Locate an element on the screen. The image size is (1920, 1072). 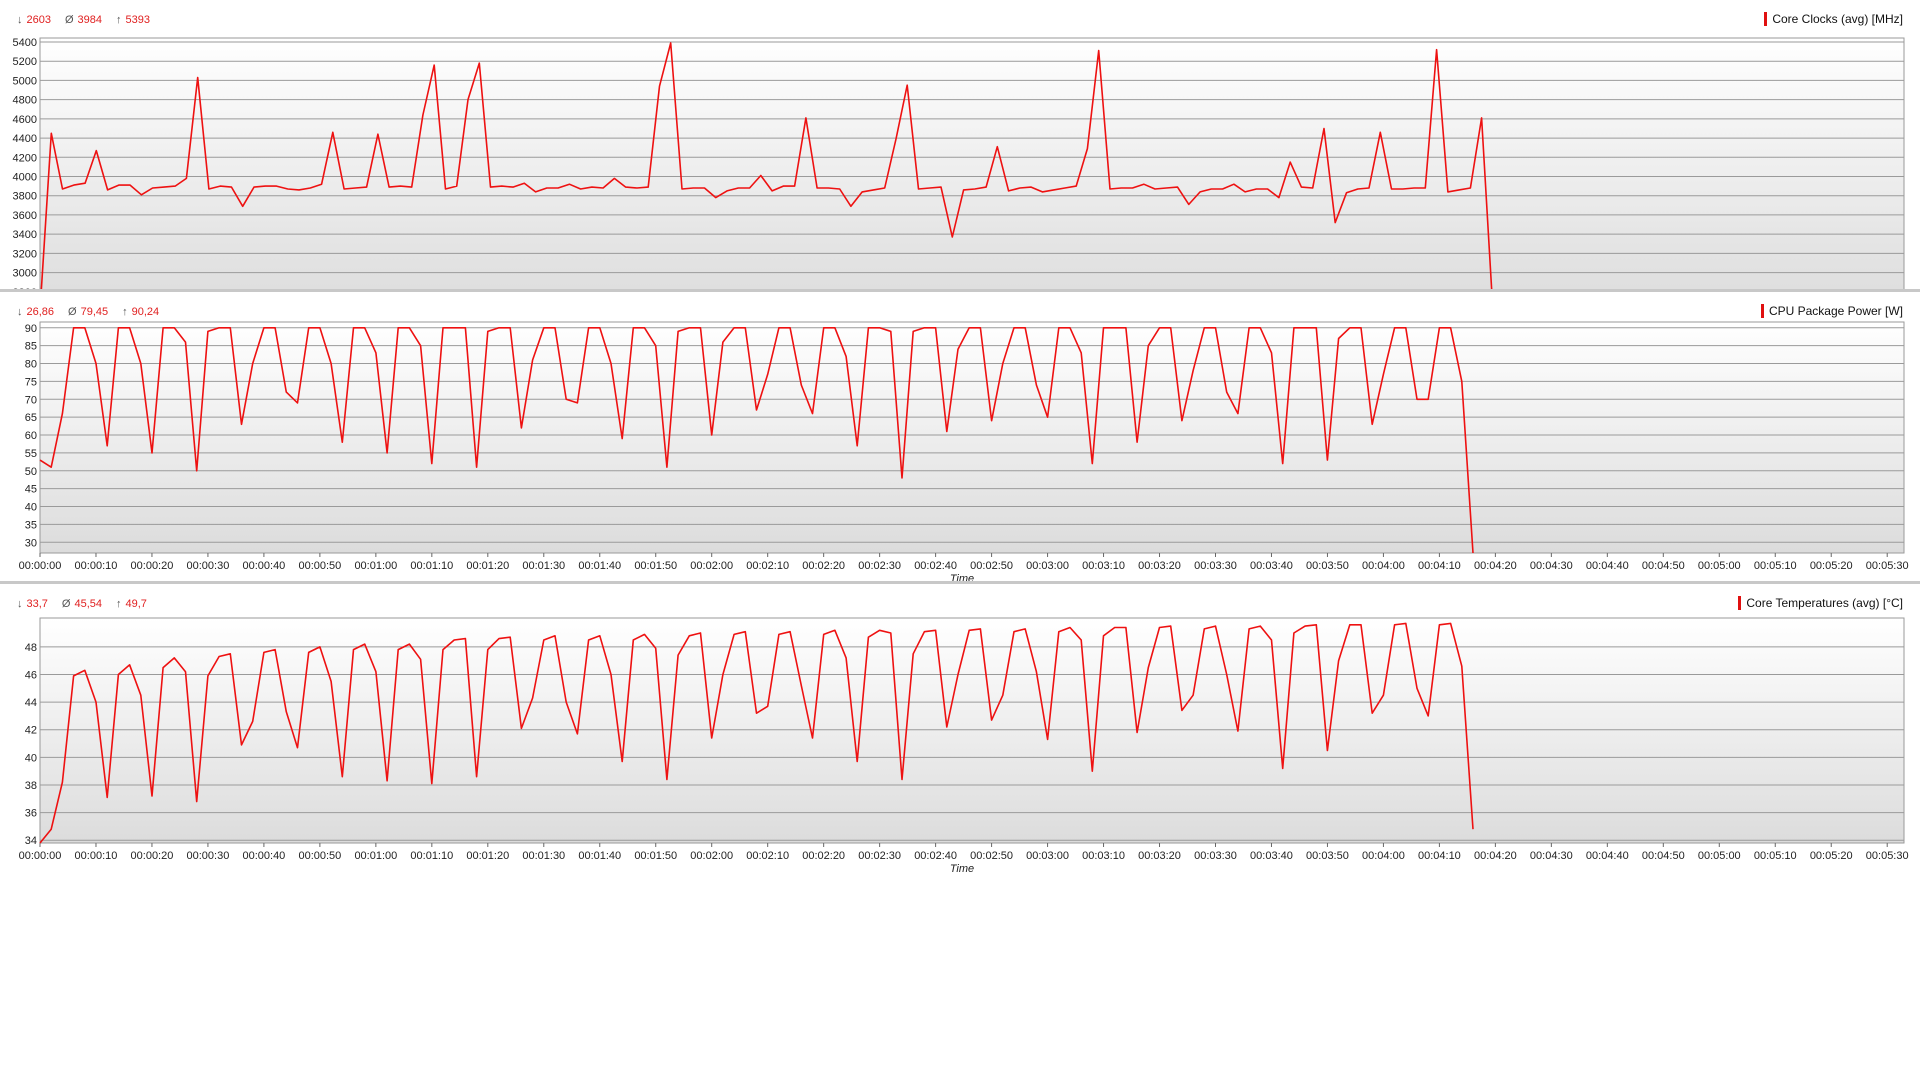
x-tick-label: 00:01:40 is located at coordinates (599, 856).